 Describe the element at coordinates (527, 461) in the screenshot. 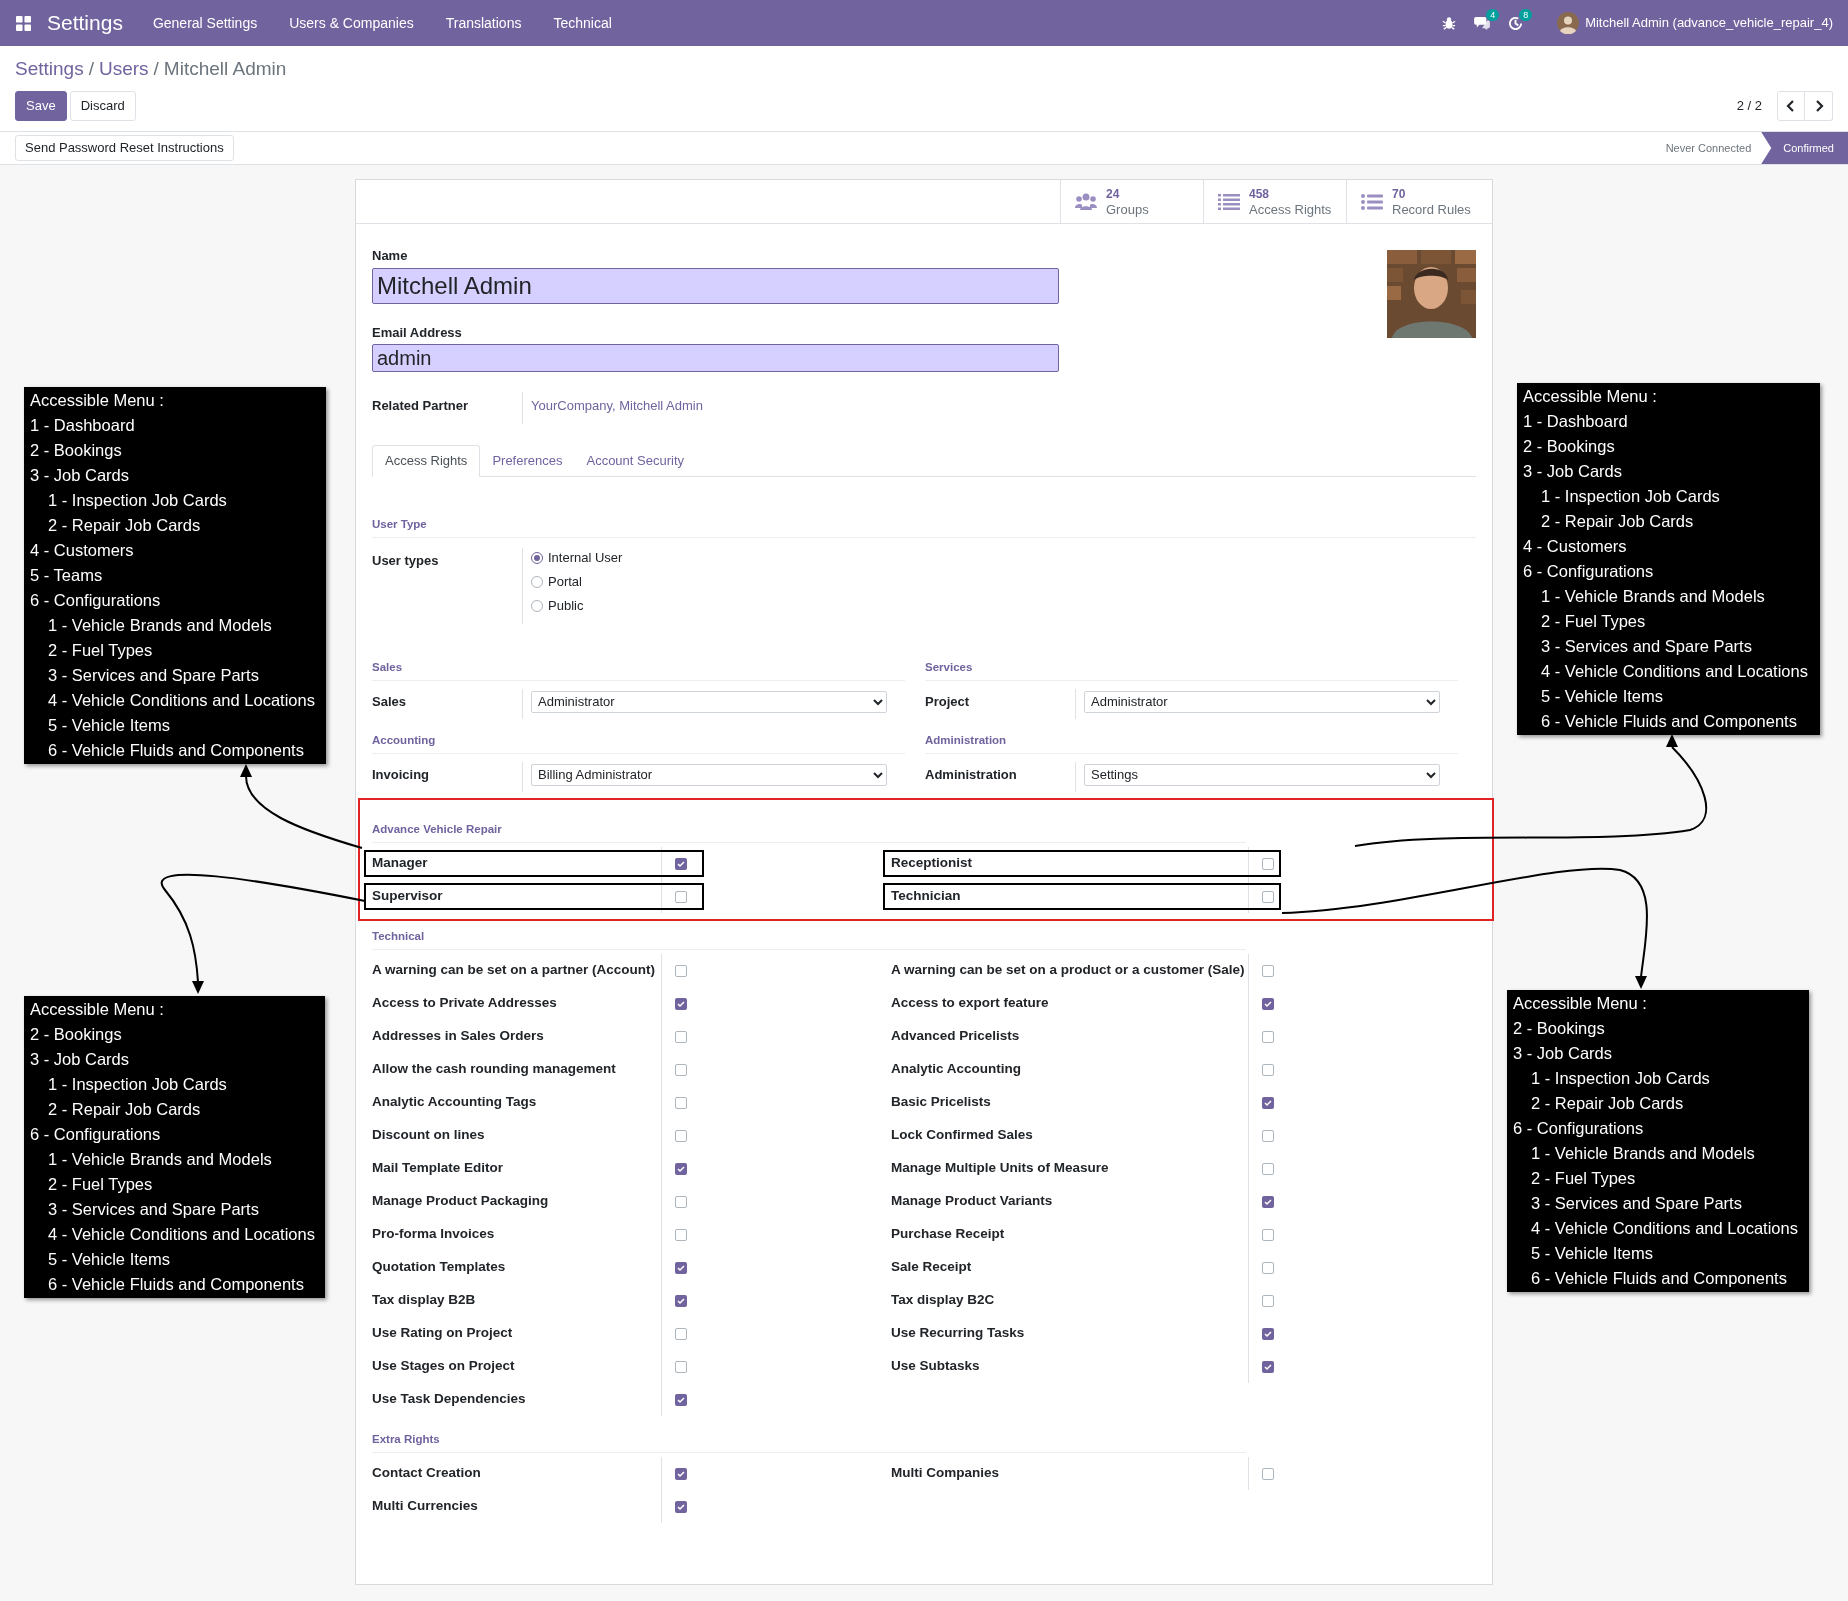

I see `tab: Preferences` at that location.